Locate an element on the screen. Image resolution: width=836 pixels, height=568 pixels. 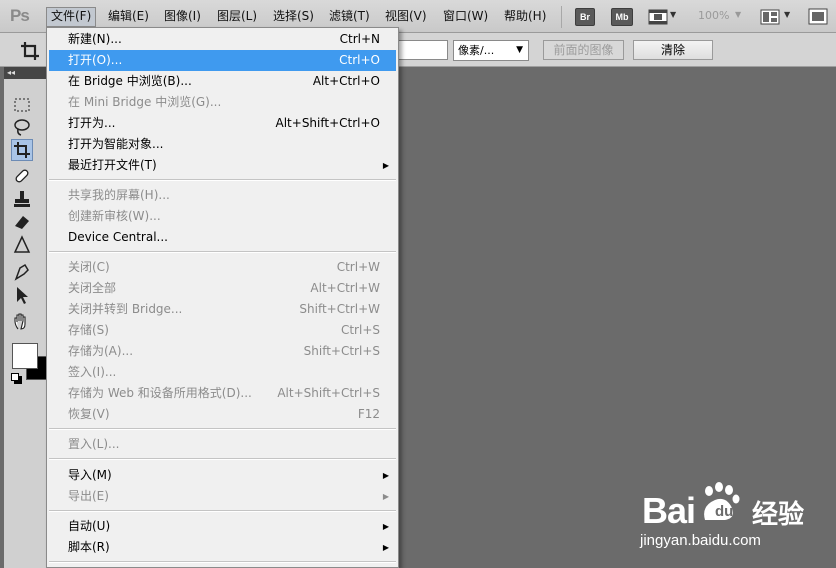
tools-panel: ◂◂ is located at coordinates (26, 317).